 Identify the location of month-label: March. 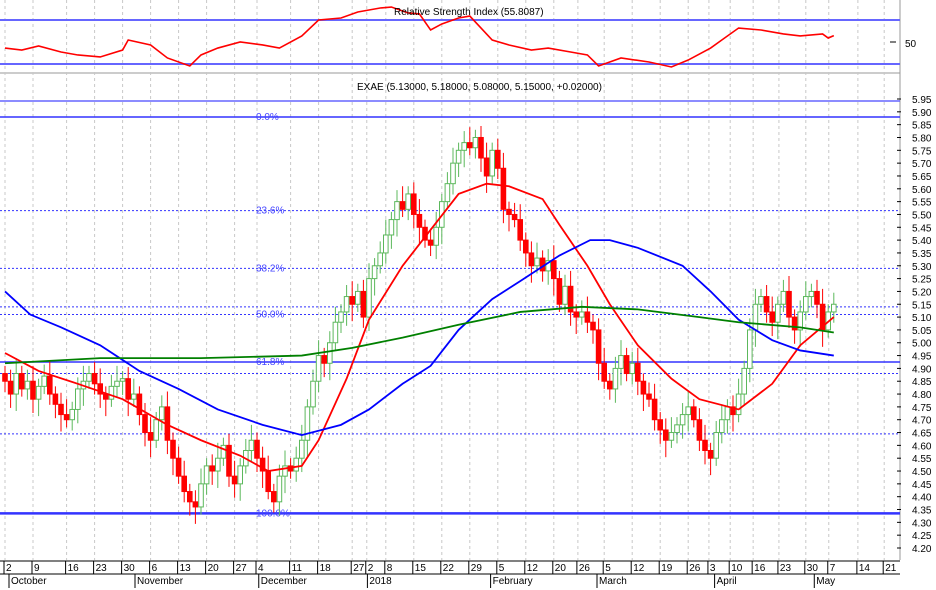
(613, 581).